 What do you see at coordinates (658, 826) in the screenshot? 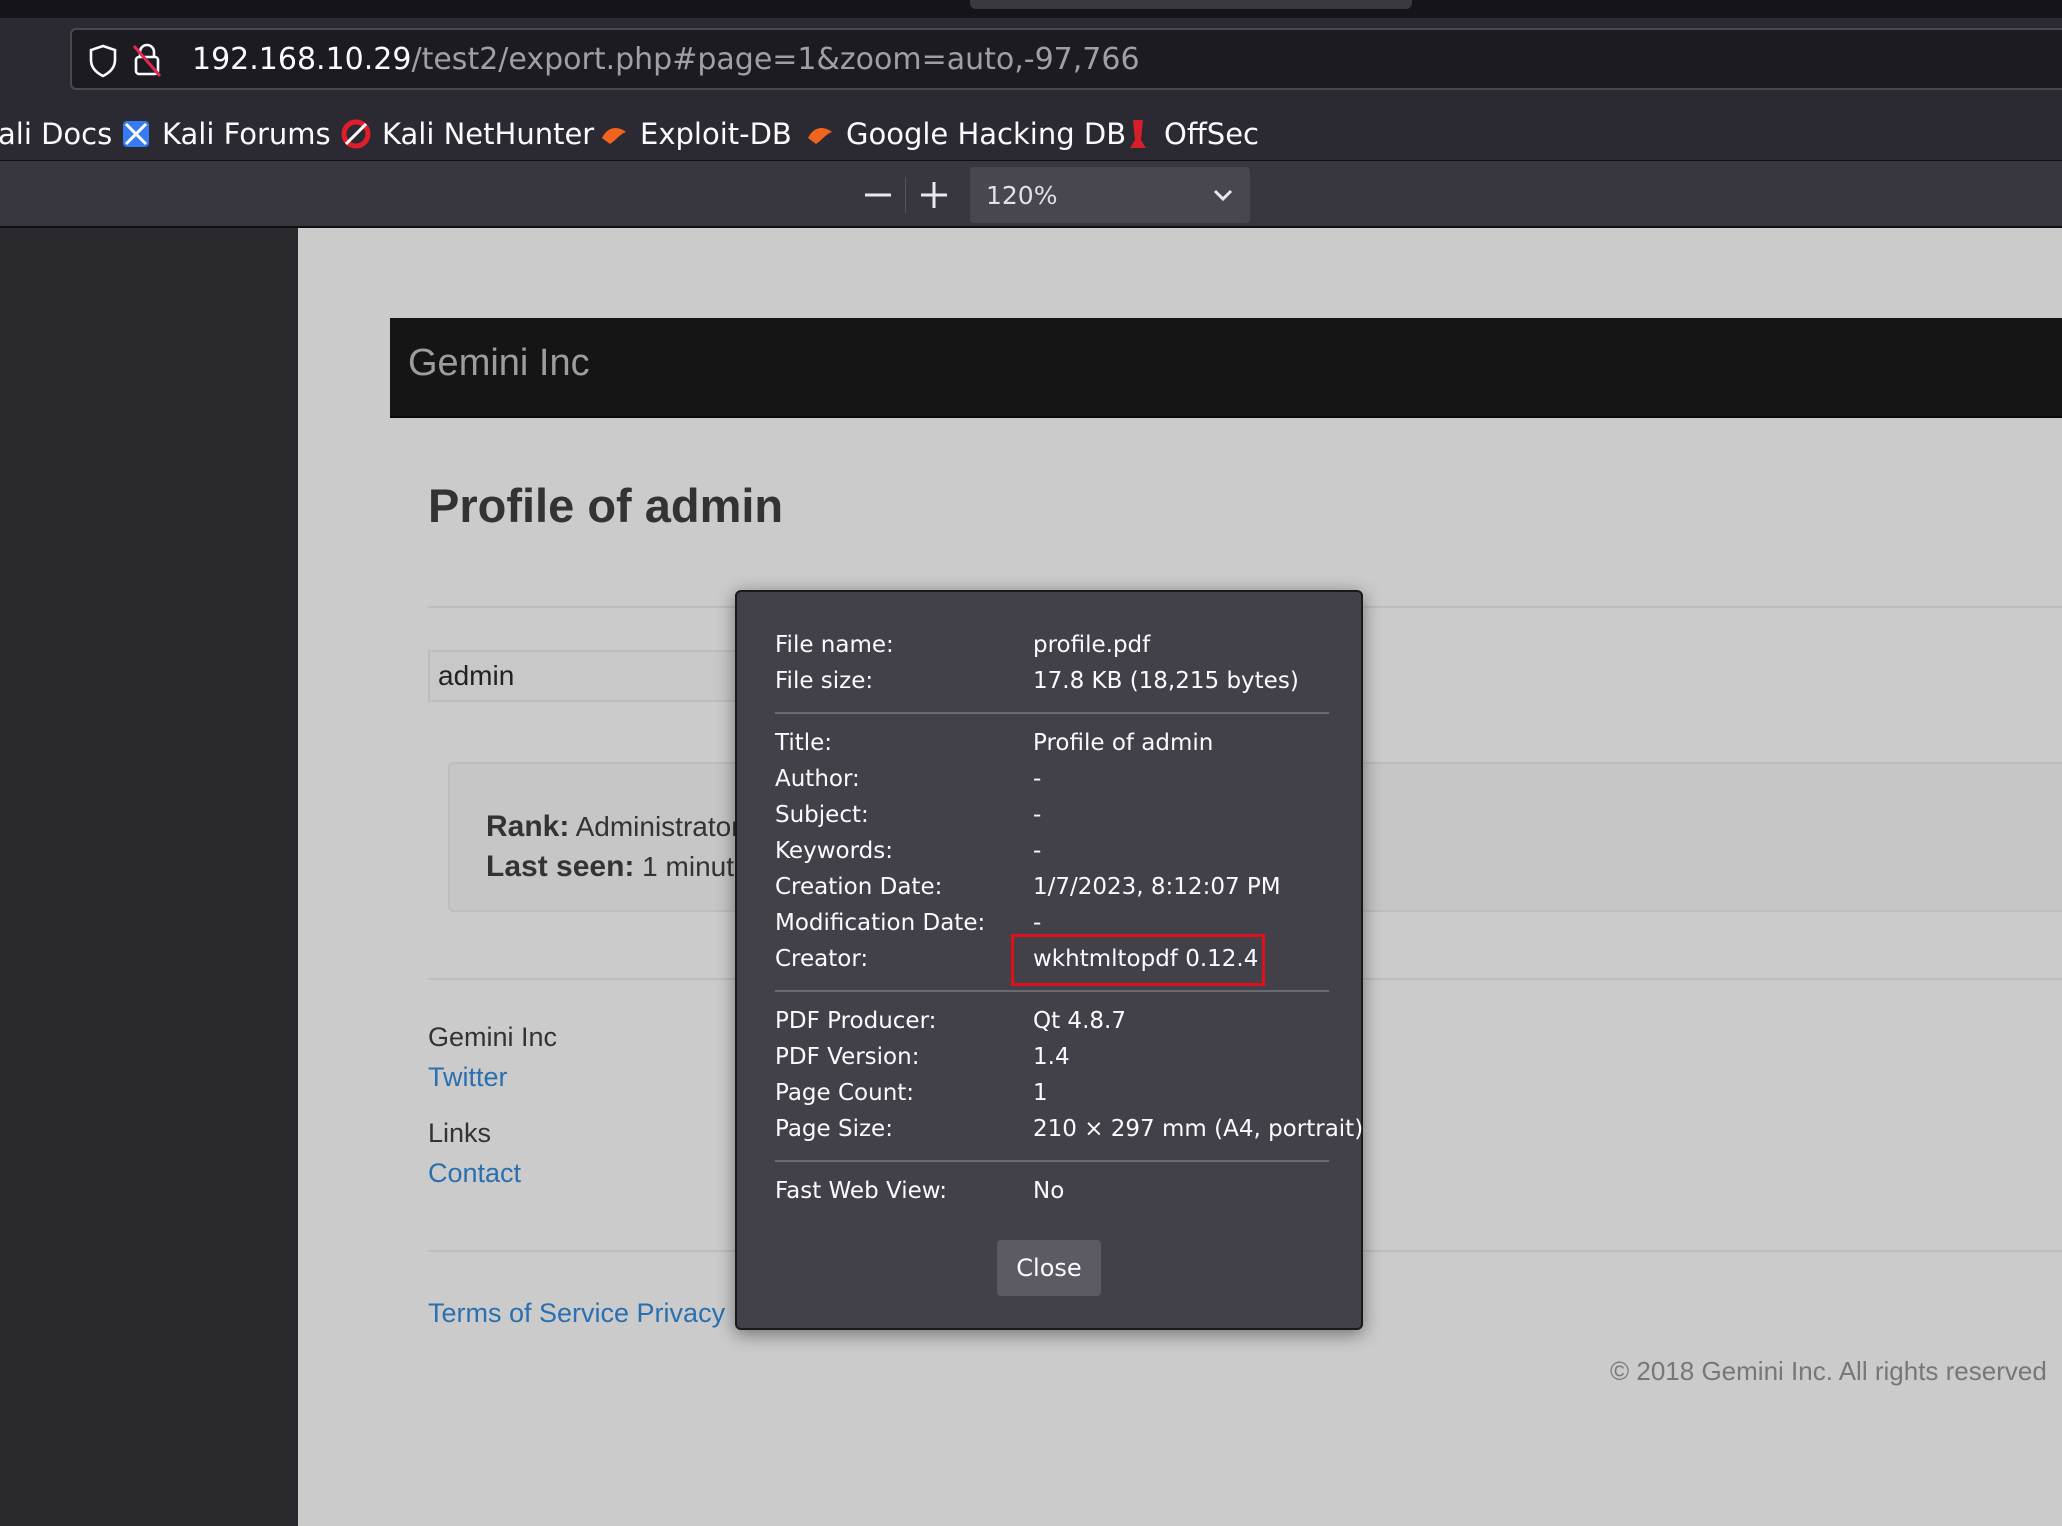
I see `rank-value: Administrator` at bounding box center [658, 826].